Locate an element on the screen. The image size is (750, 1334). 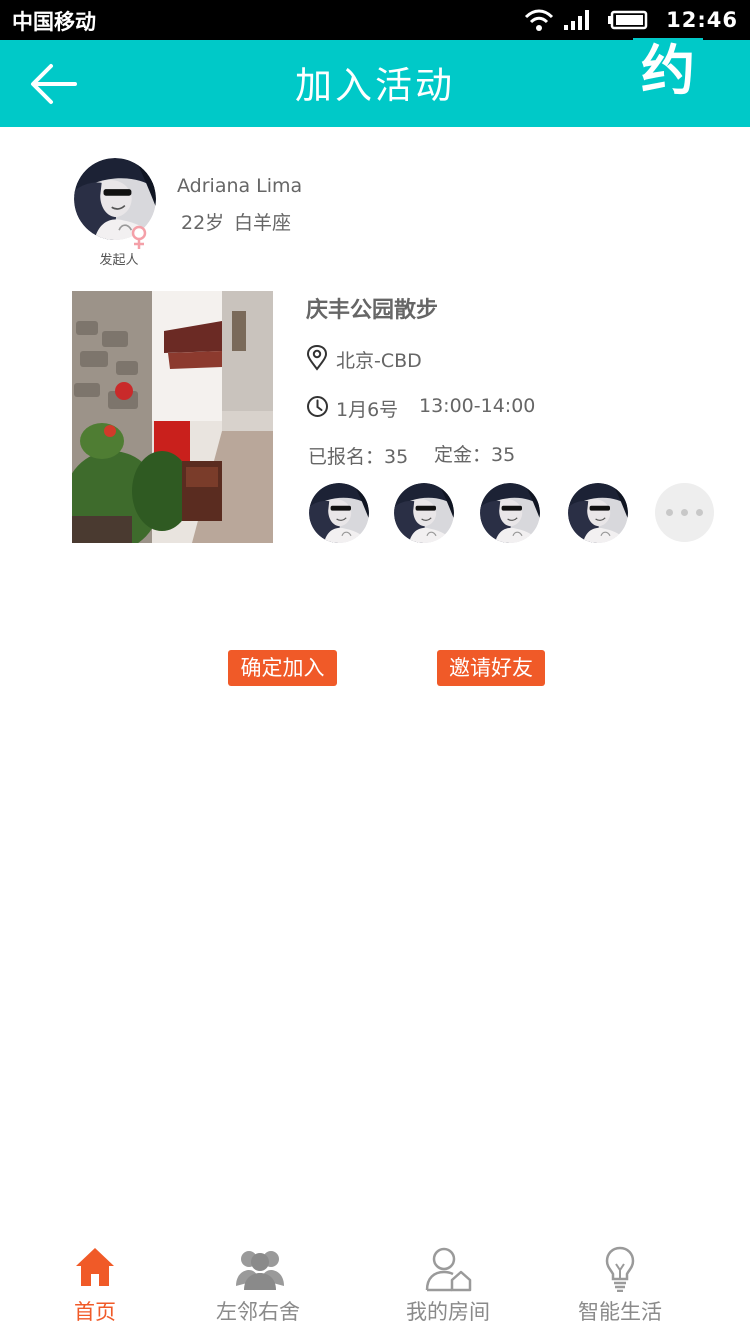
activity-photo is located at coordinates (172, 417).